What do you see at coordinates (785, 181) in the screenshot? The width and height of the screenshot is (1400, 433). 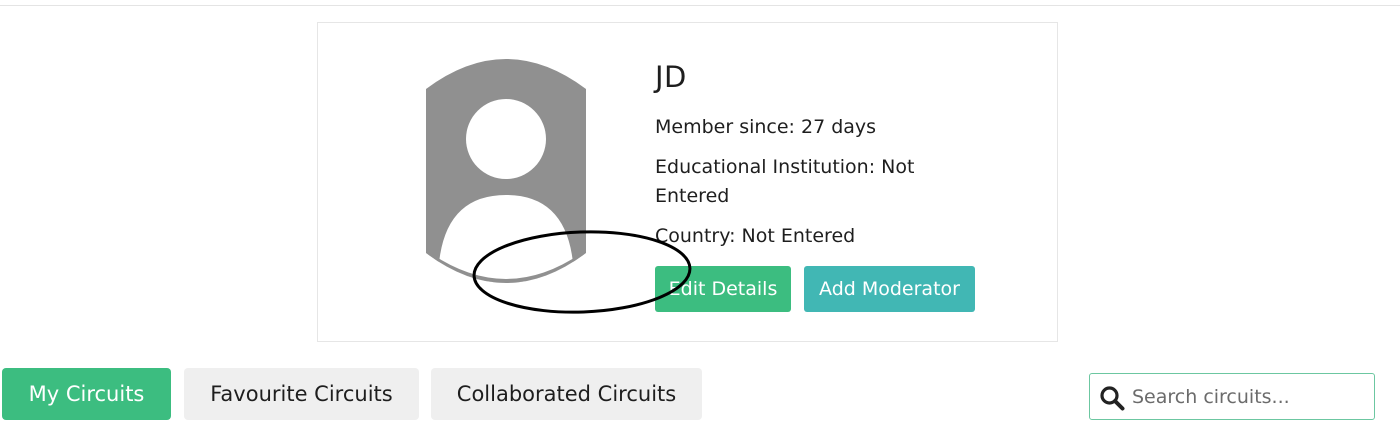 I see `educational-institution: Educational Institution: Not Entered` at bounding box center [785, 181].